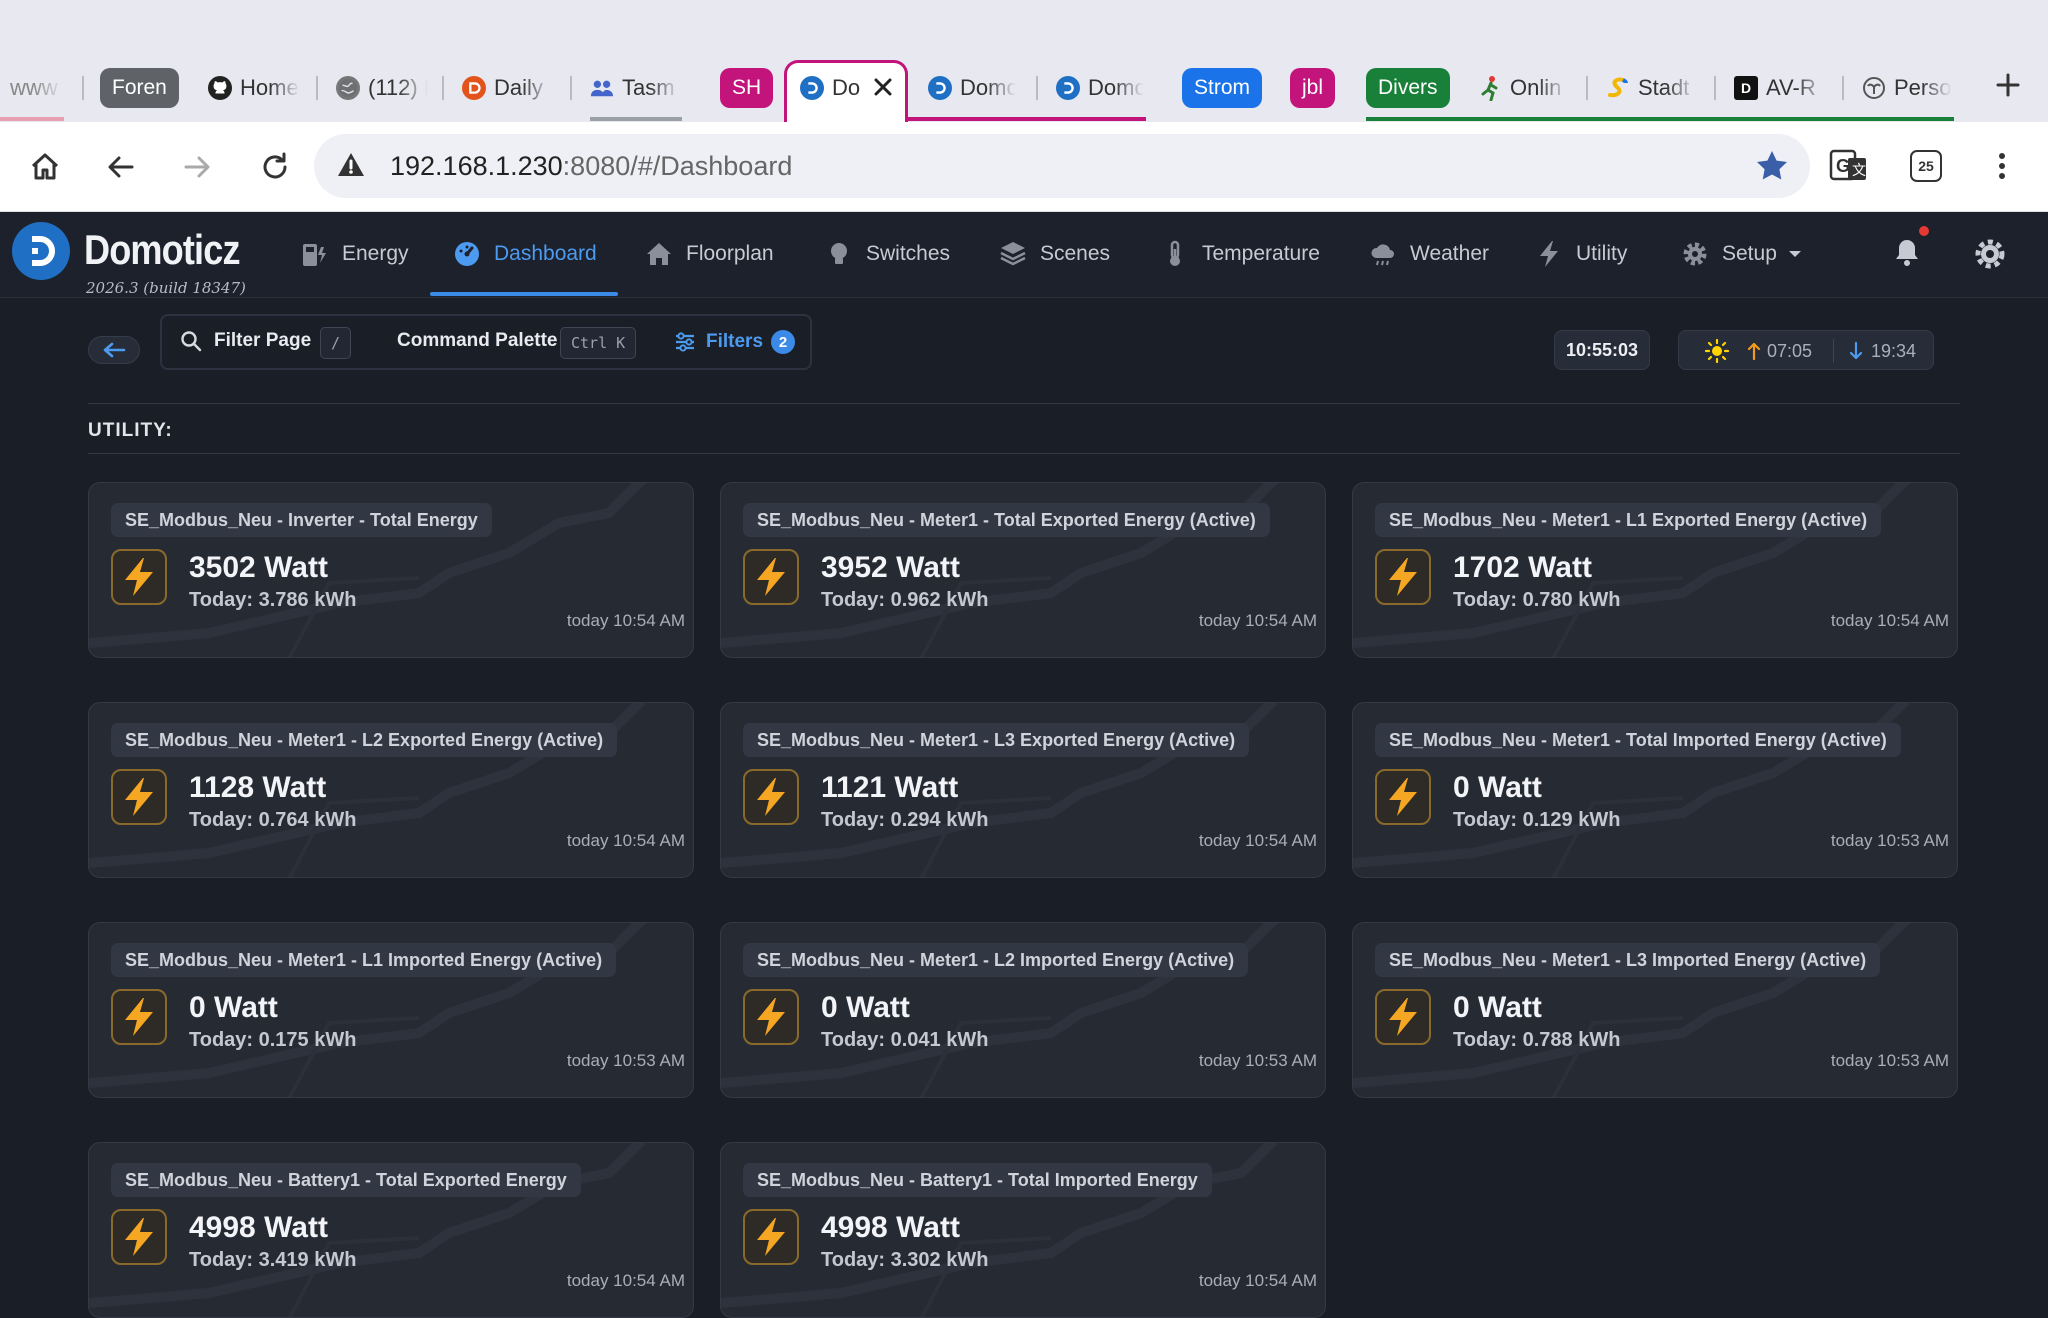 Image resolution: width=2048 pixels, height=1318 pixels. Describe the element at coordinates (1408, 88) in the screenshot. I see `tab-group-divers: Divers` at that location.